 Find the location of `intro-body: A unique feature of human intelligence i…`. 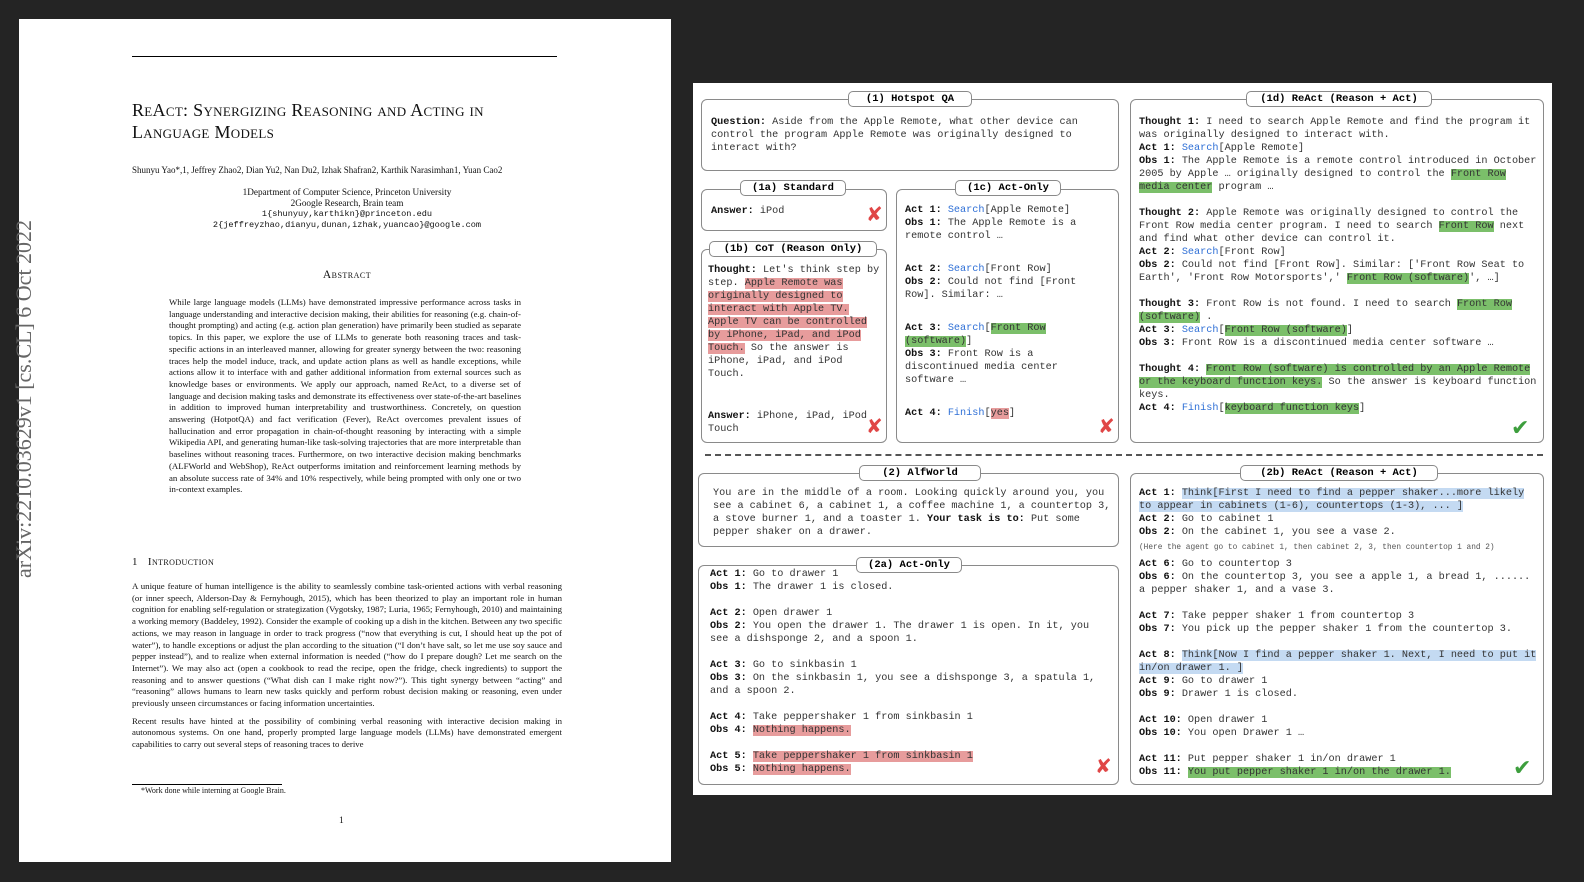

intro-body: A unique feature of human intelligence i… is located at coordinates (347, 669).